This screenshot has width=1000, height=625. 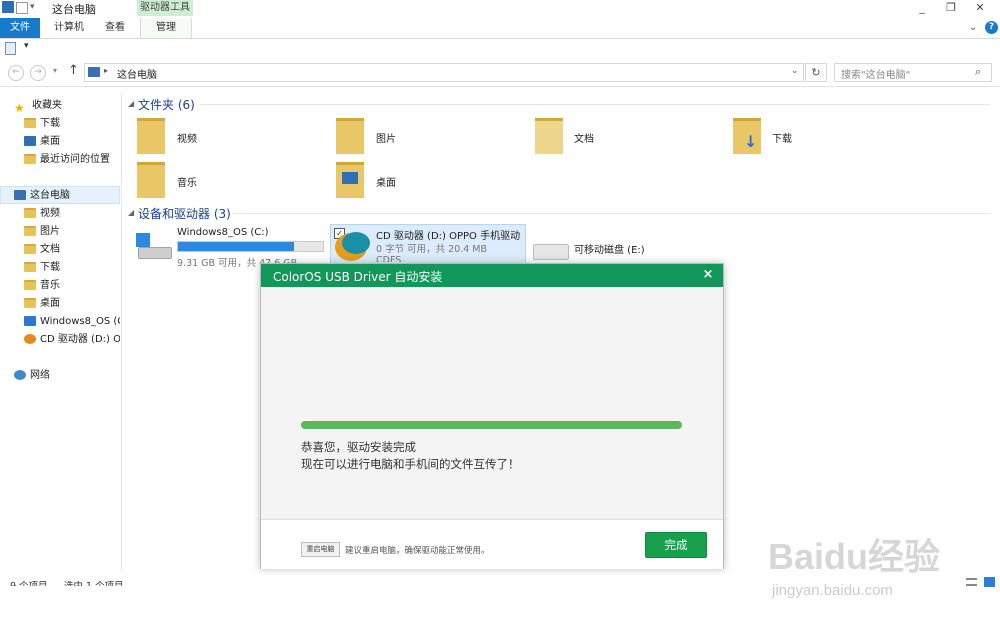 I want to click on nav-item-documents: 文档, so click(x=84, y=249).